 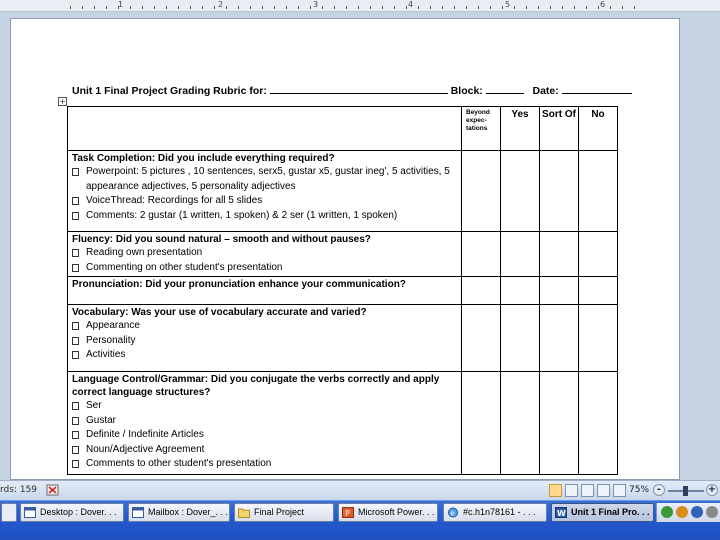 What do you see at coordinates (610, 512) in the screenshot?
I see `task-label: Unit 1 Final Pro. . .` at bounding box center [610, 512].